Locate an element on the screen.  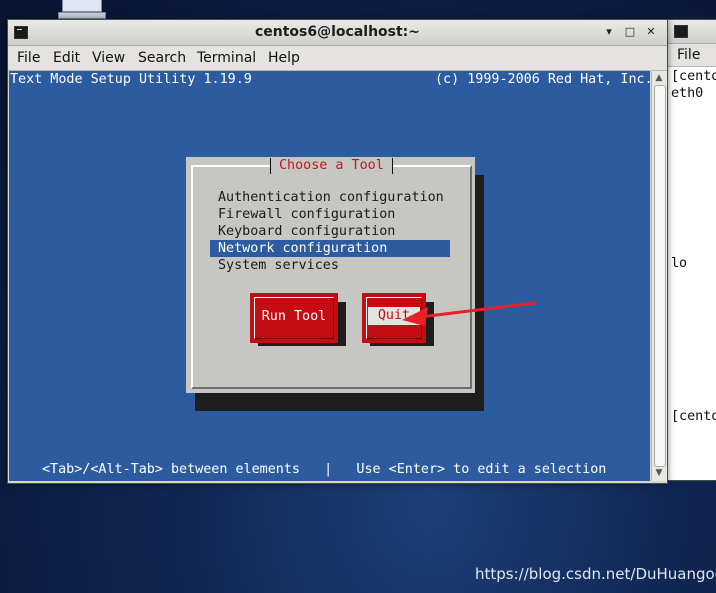
minimize-button: ▾ is located at coordinates (609, 32).